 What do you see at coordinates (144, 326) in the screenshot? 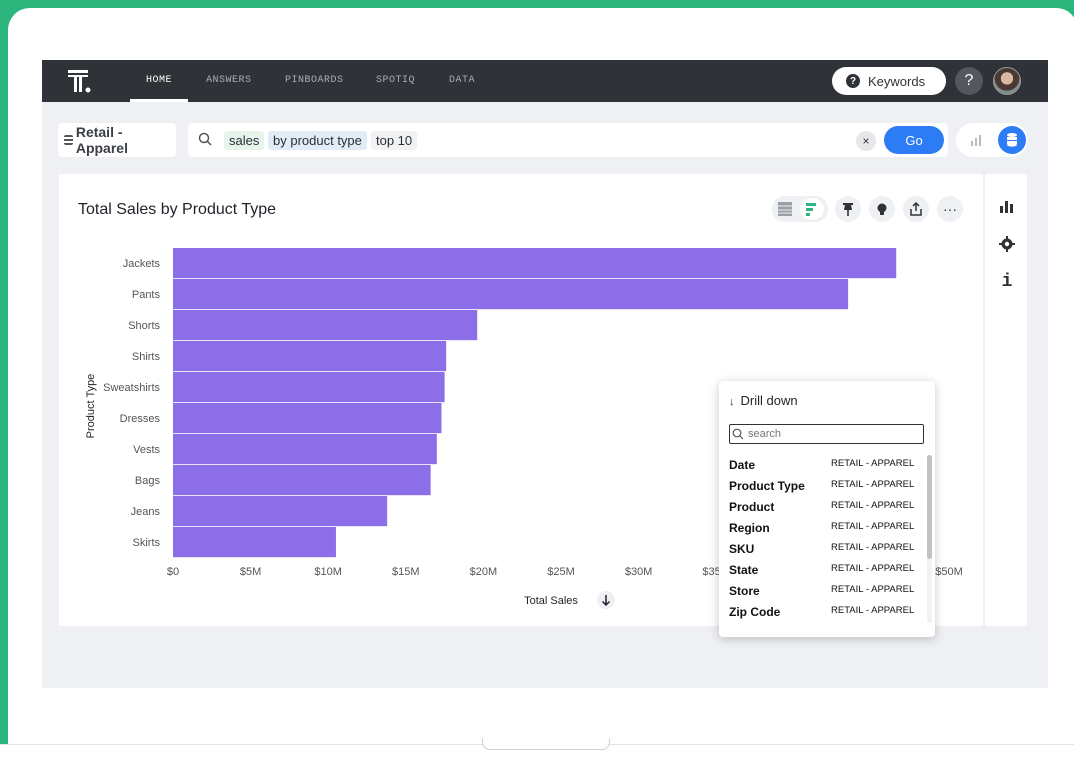
I see `y-tick-label: Shorts` at bounding box center [144, 326].